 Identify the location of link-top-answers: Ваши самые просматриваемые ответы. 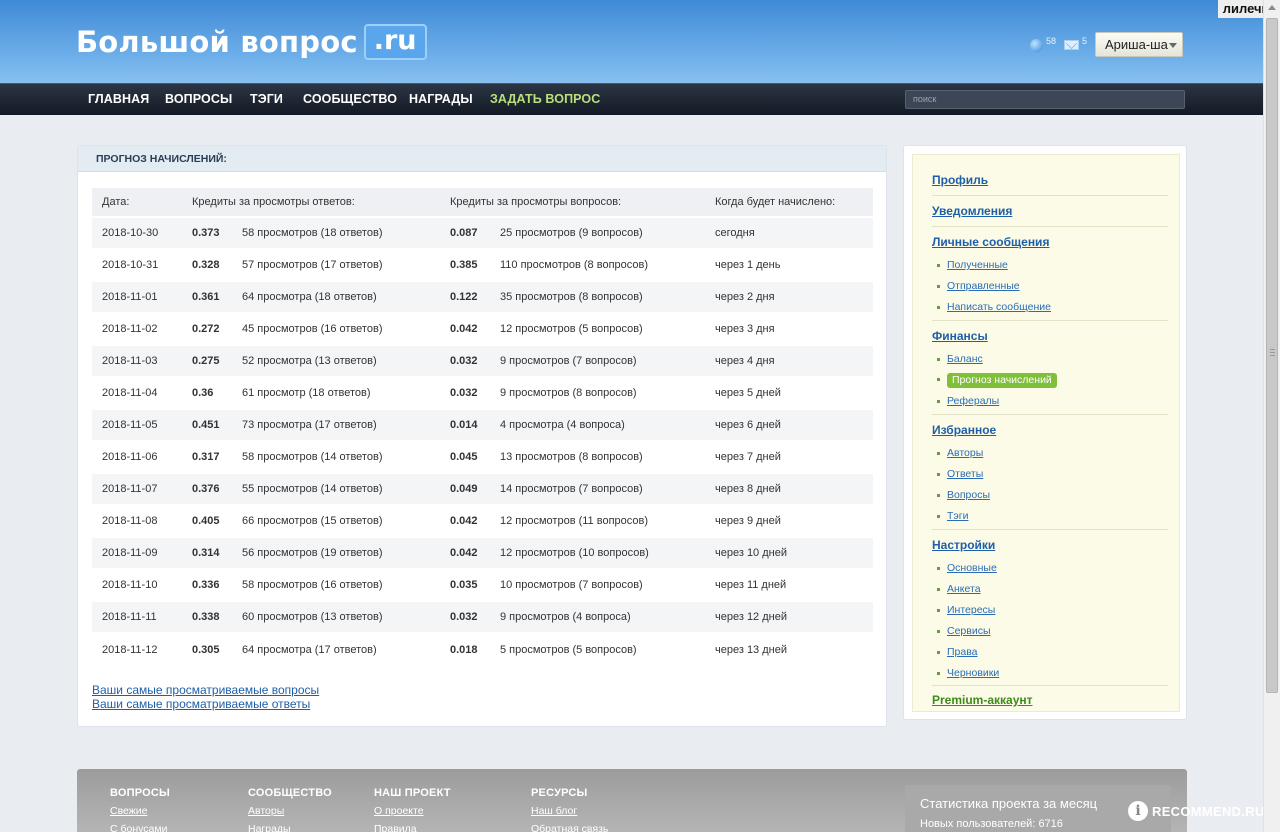
(205, 704).